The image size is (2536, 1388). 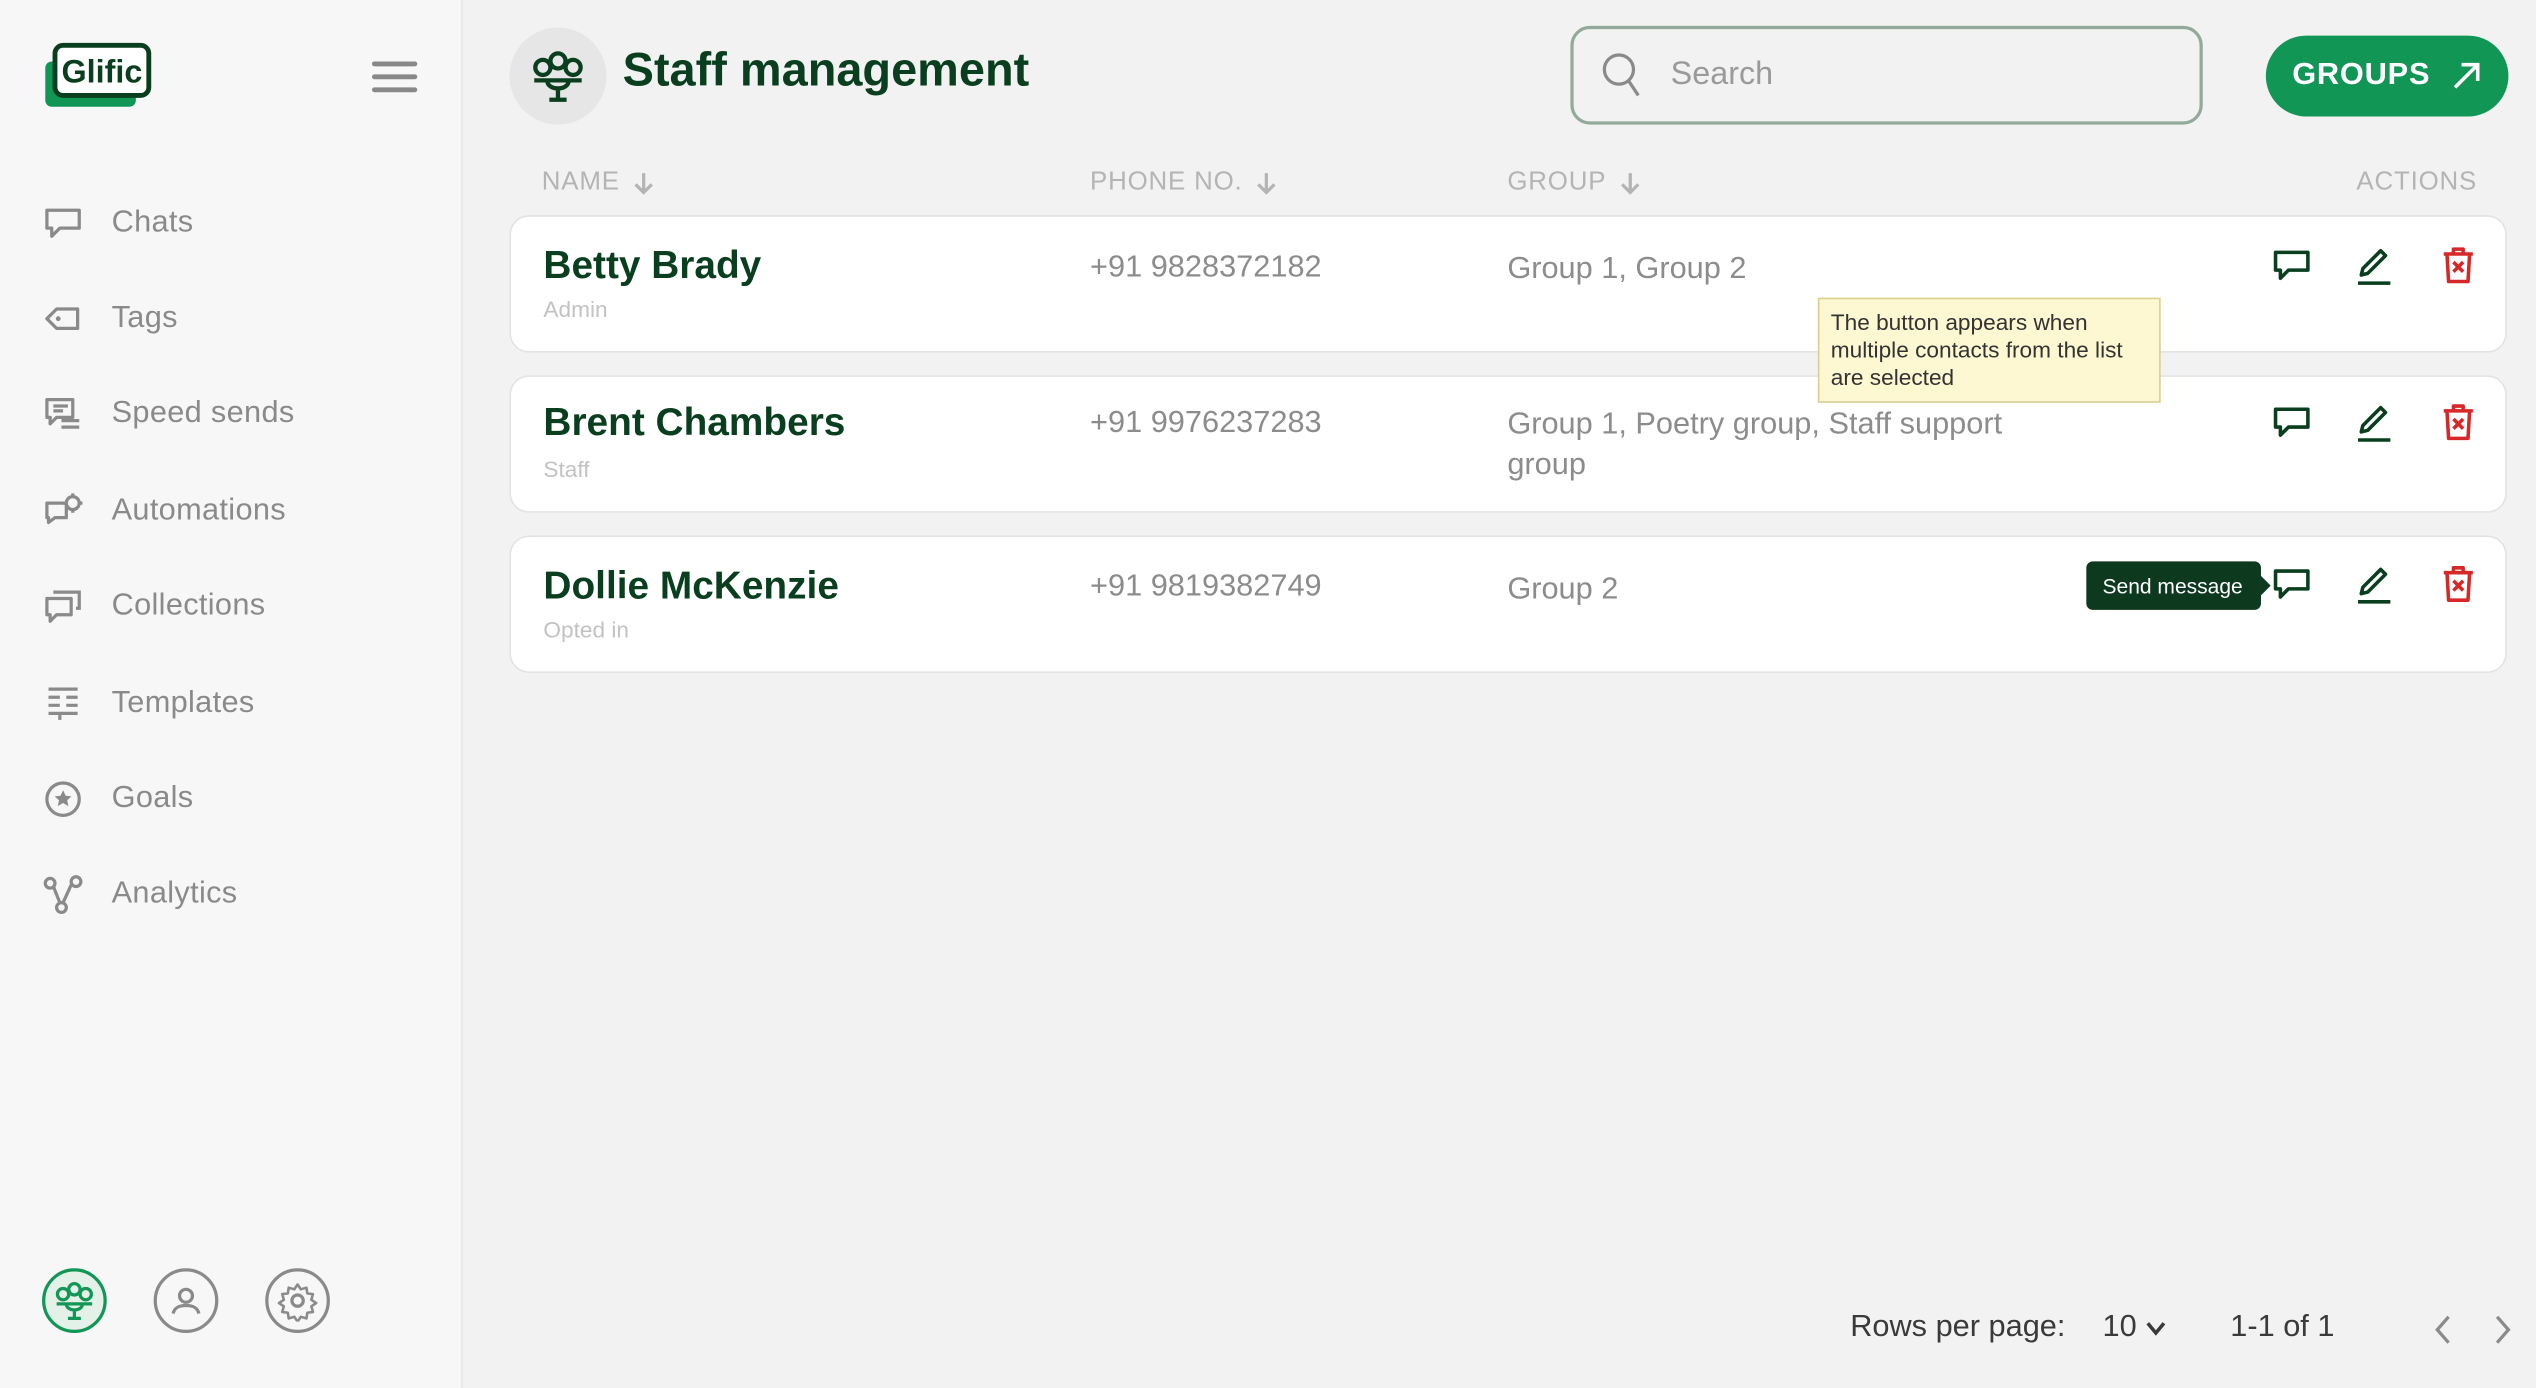 I want to click on sidebar-item-templates: Templates, so click(x=230, y=703).